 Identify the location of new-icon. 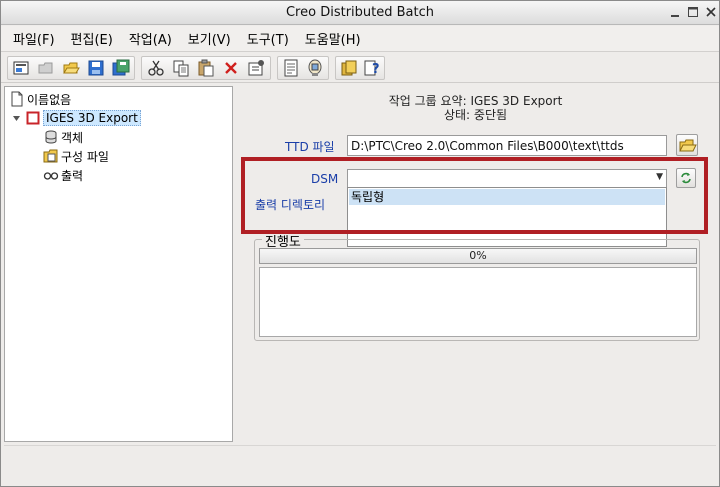
(21, 68).